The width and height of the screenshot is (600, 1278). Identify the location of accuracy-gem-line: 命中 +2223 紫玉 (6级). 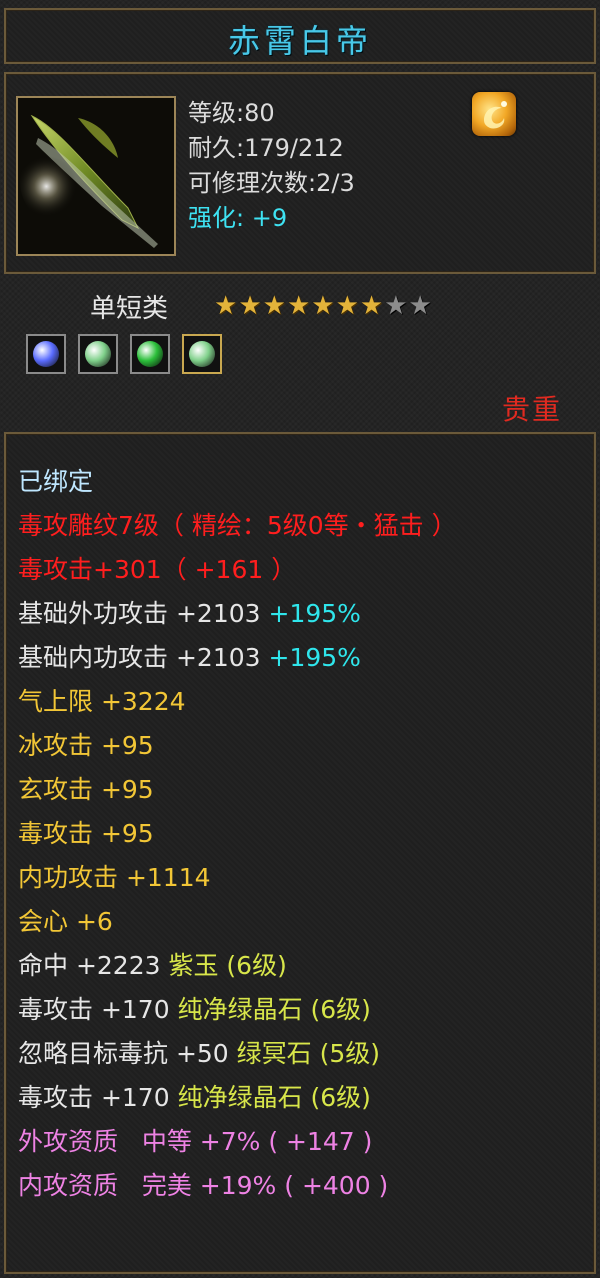
(237, 966).